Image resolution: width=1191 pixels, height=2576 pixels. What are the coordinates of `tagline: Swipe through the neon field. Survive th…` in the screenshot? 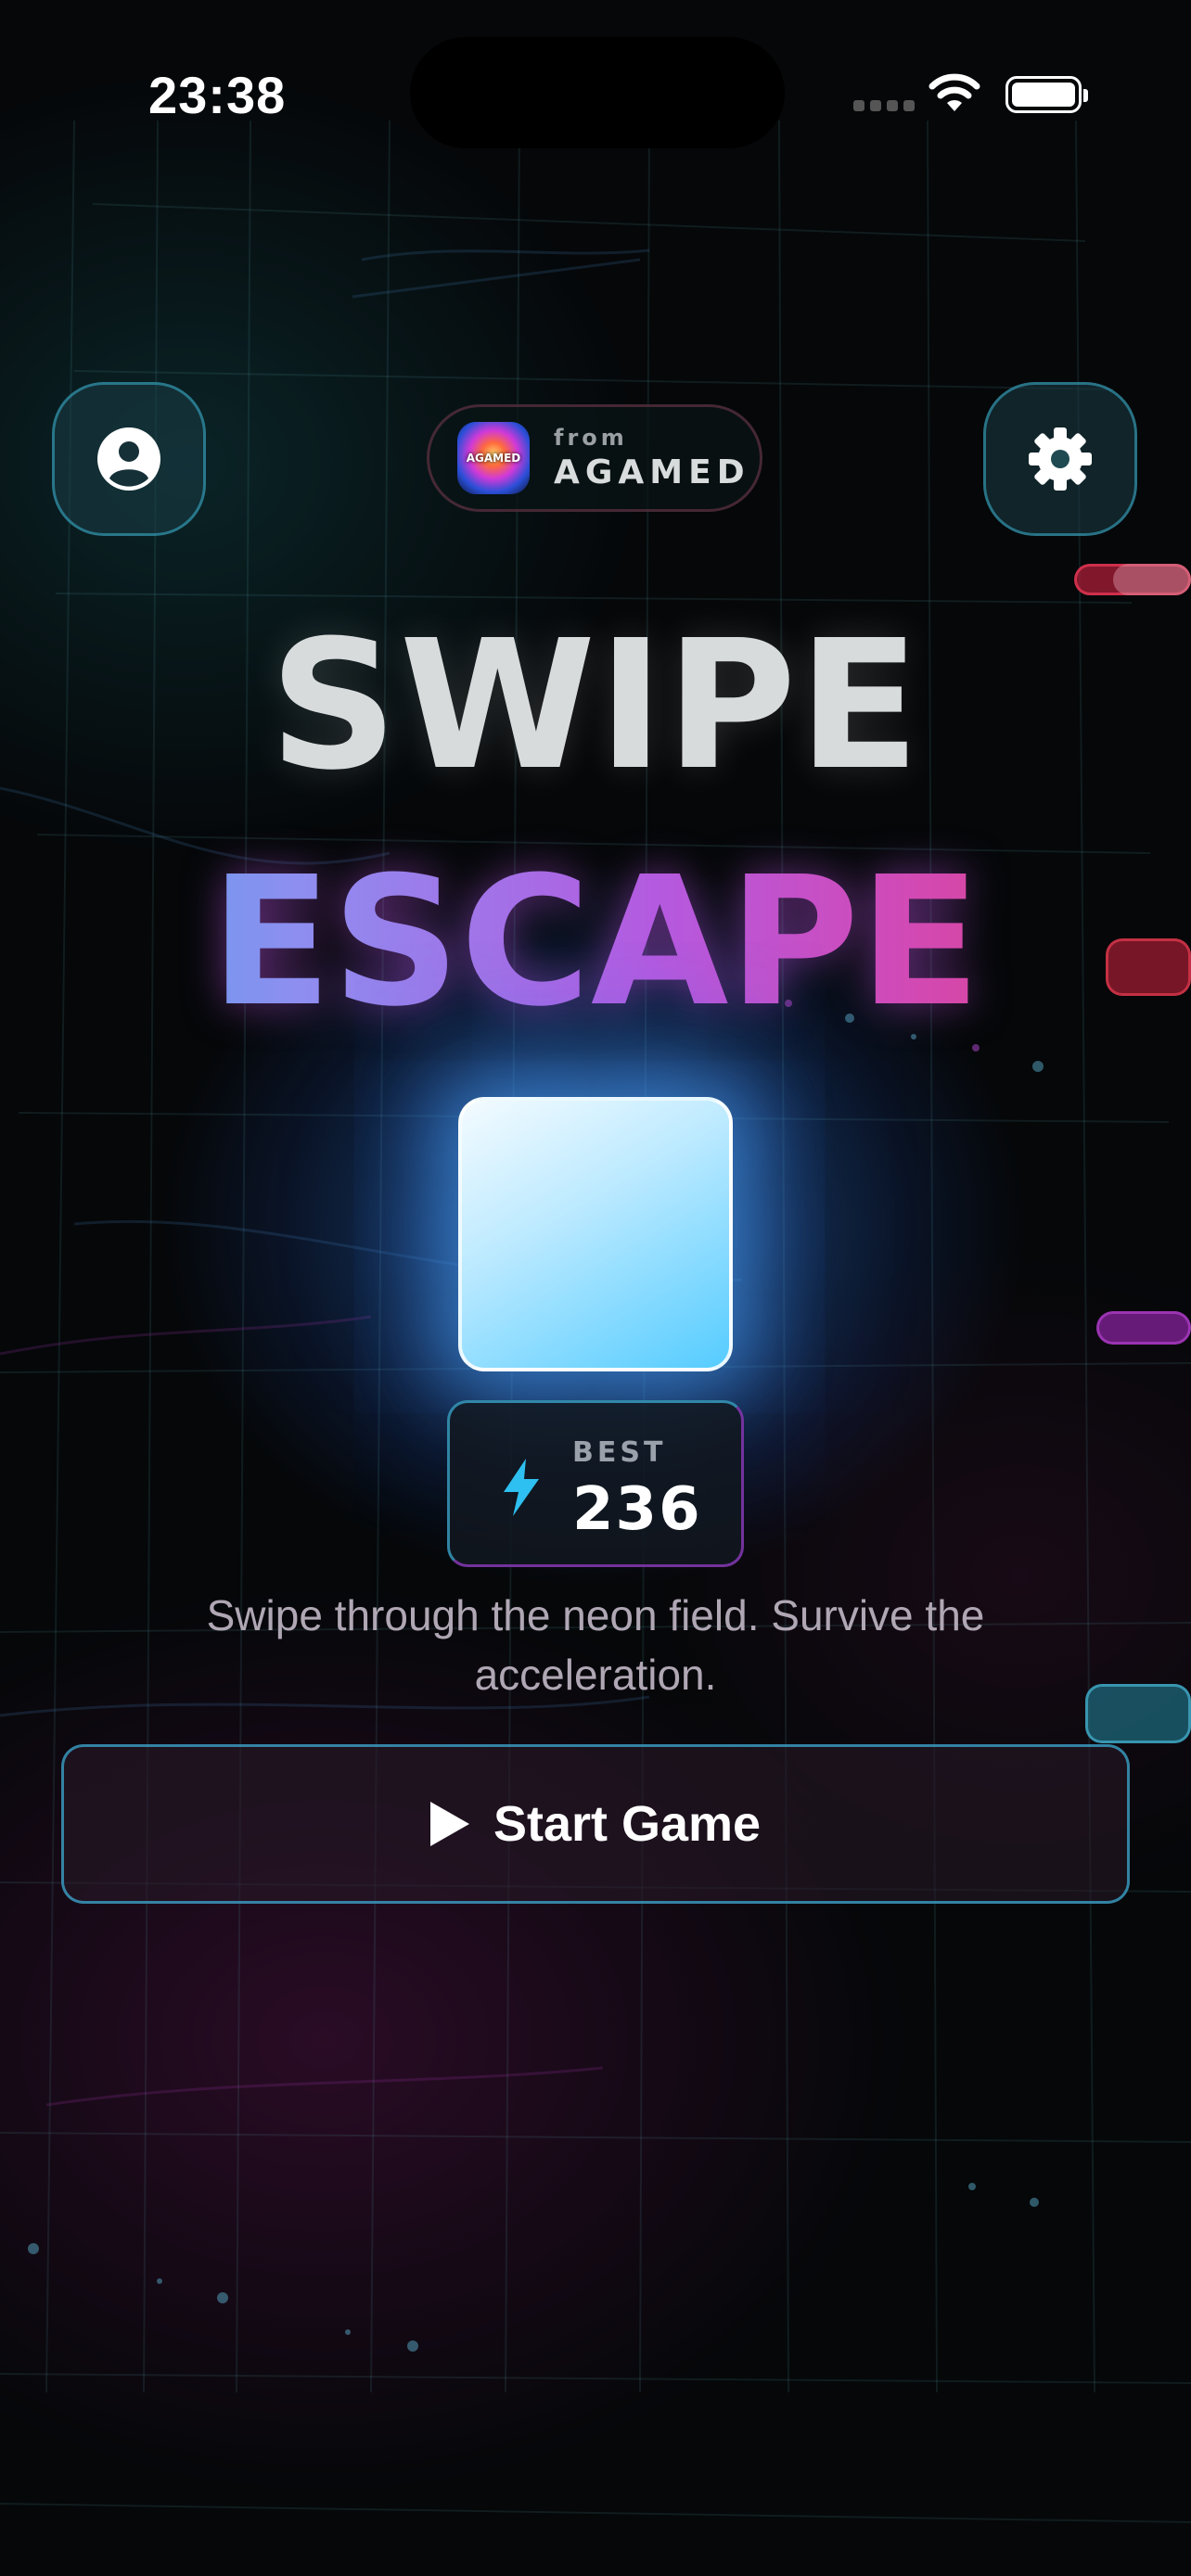 It's located at (595, 1645).